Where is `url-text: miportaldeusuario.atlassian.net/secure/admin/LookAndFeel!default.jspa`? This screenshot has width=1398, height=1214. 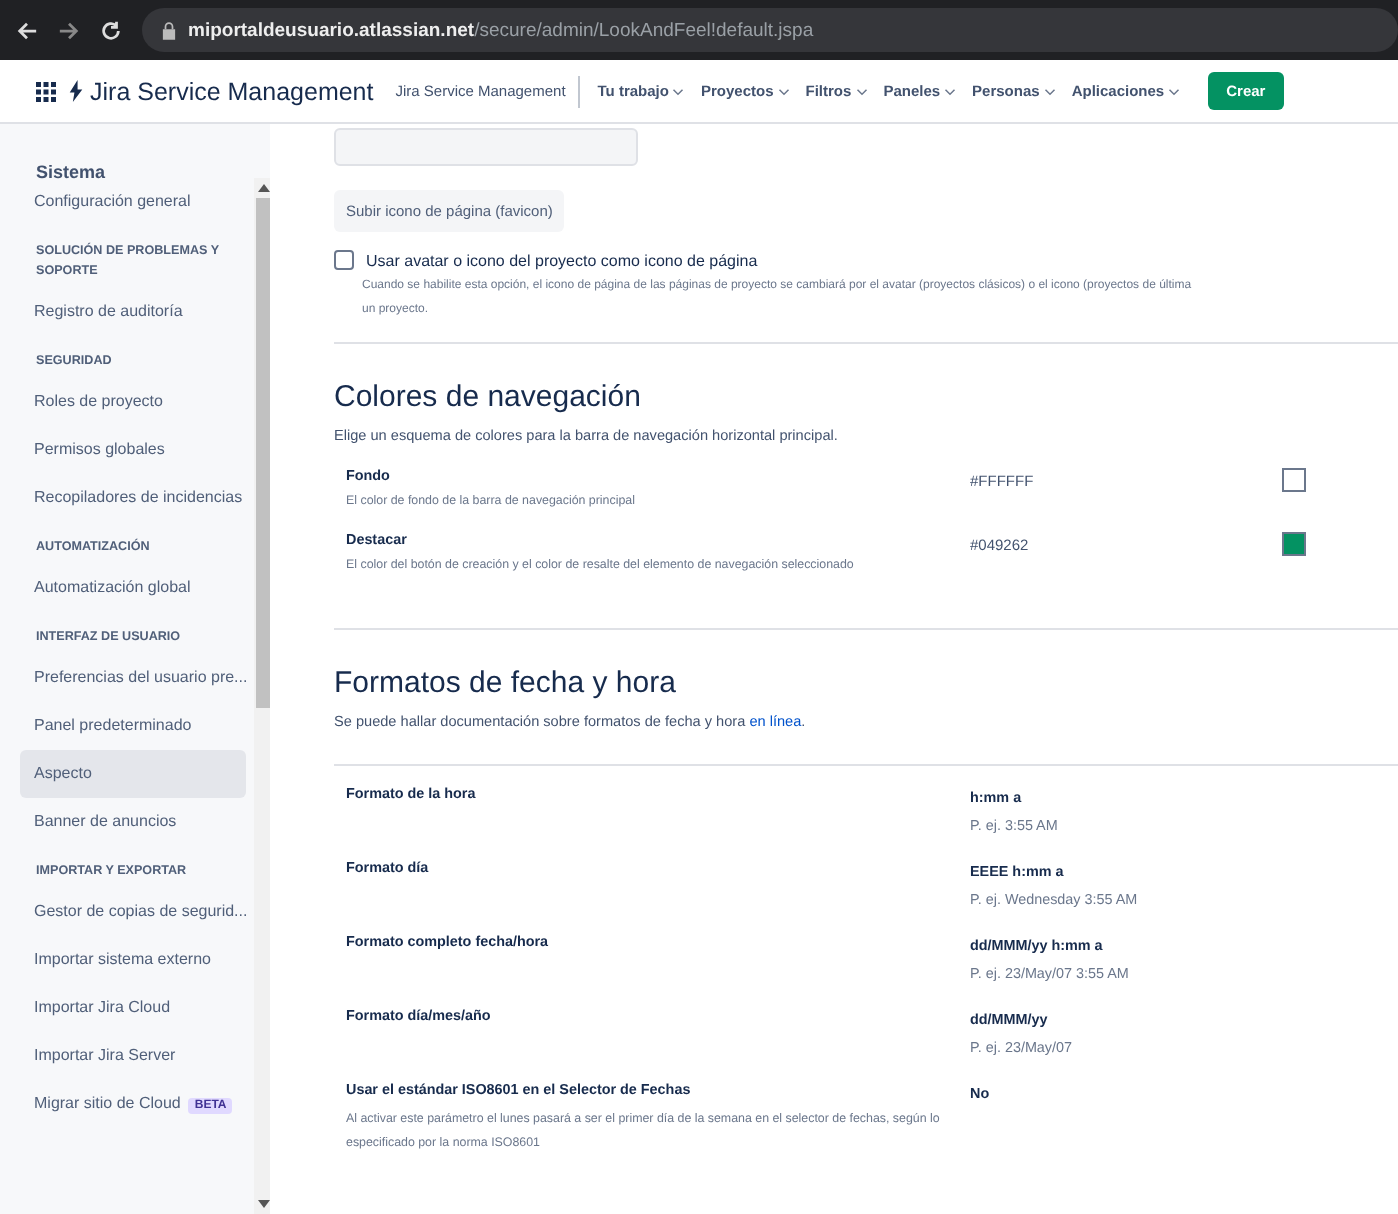
url-text: miportaldeusuario.atlassian.net/secure/admin/LookAndFeel!default.jspa is located at coordinates (501, 30).